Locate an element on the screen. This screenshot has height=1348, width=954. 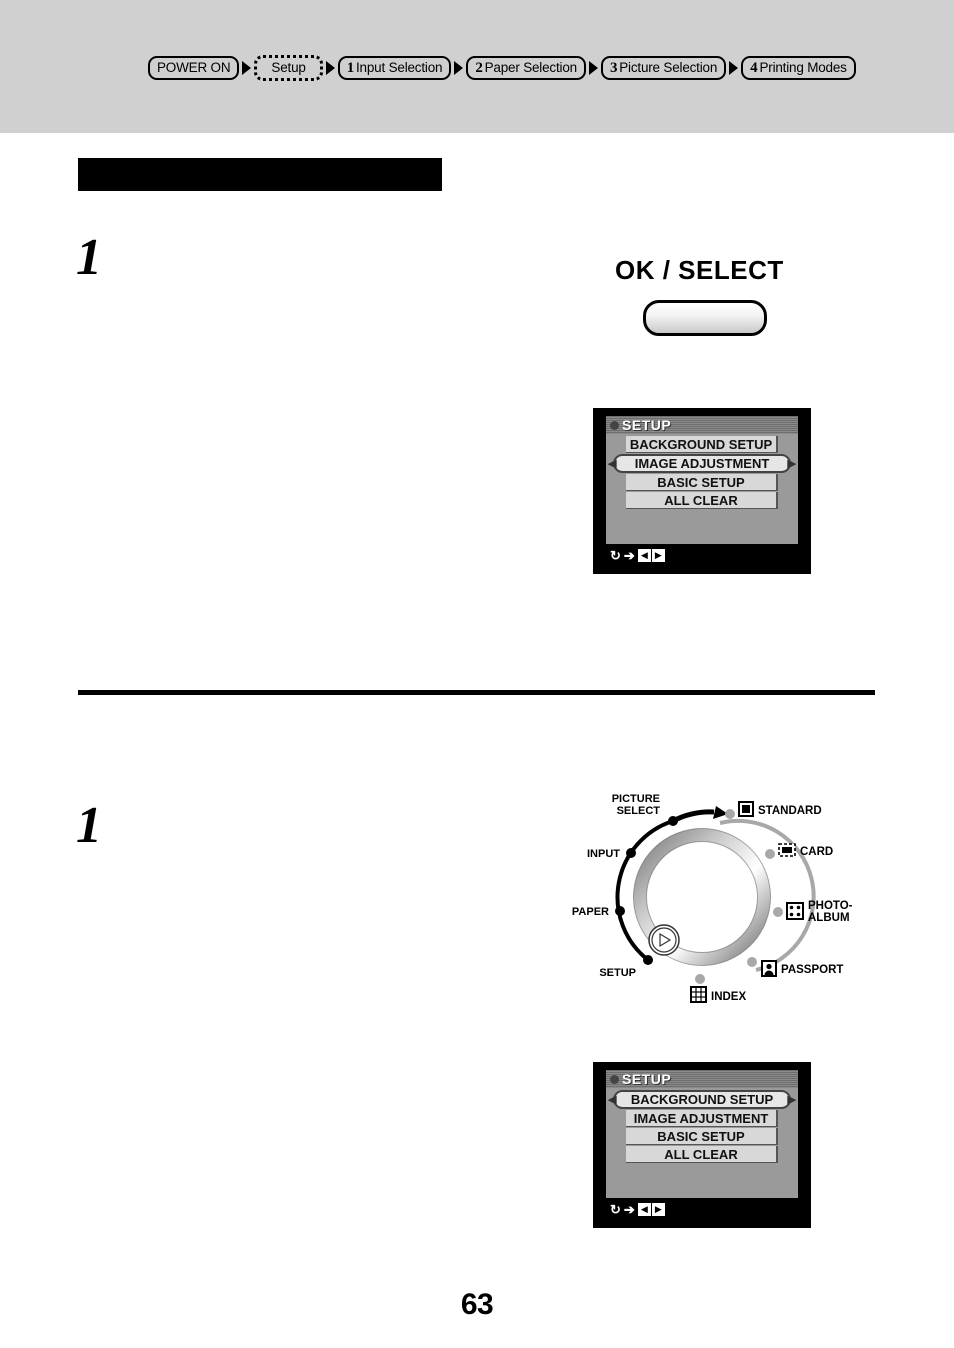
lcd-menu-item-image-adjustment: ◀ IMAGE ADJUSTMENT ▶ is located at coordinates (702, 463).